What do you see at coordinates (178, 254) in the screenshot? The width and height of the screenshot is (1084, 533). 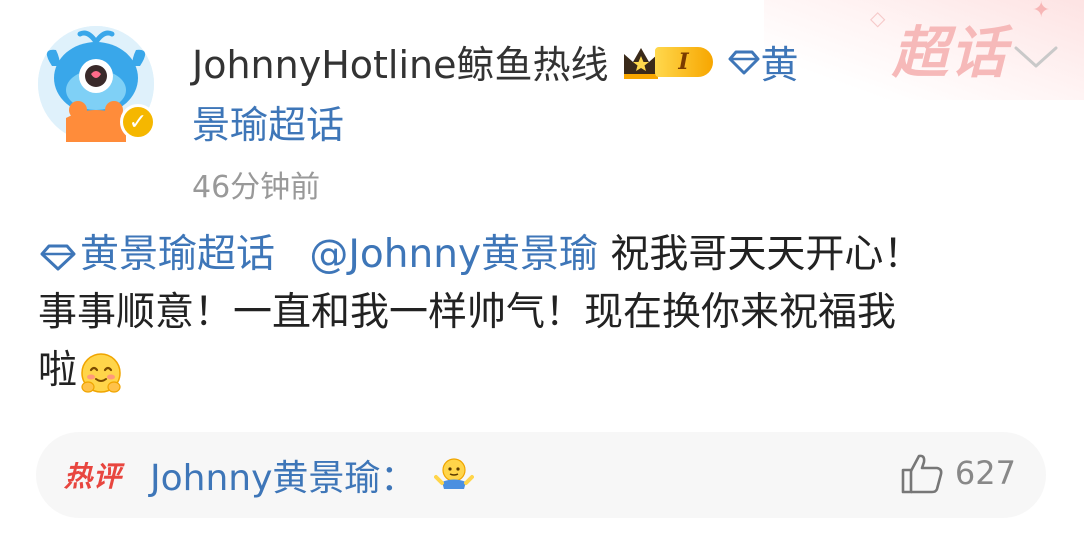 I see `topic-tag-text: 黄景瑜超话` at bounding box center [178, 254].